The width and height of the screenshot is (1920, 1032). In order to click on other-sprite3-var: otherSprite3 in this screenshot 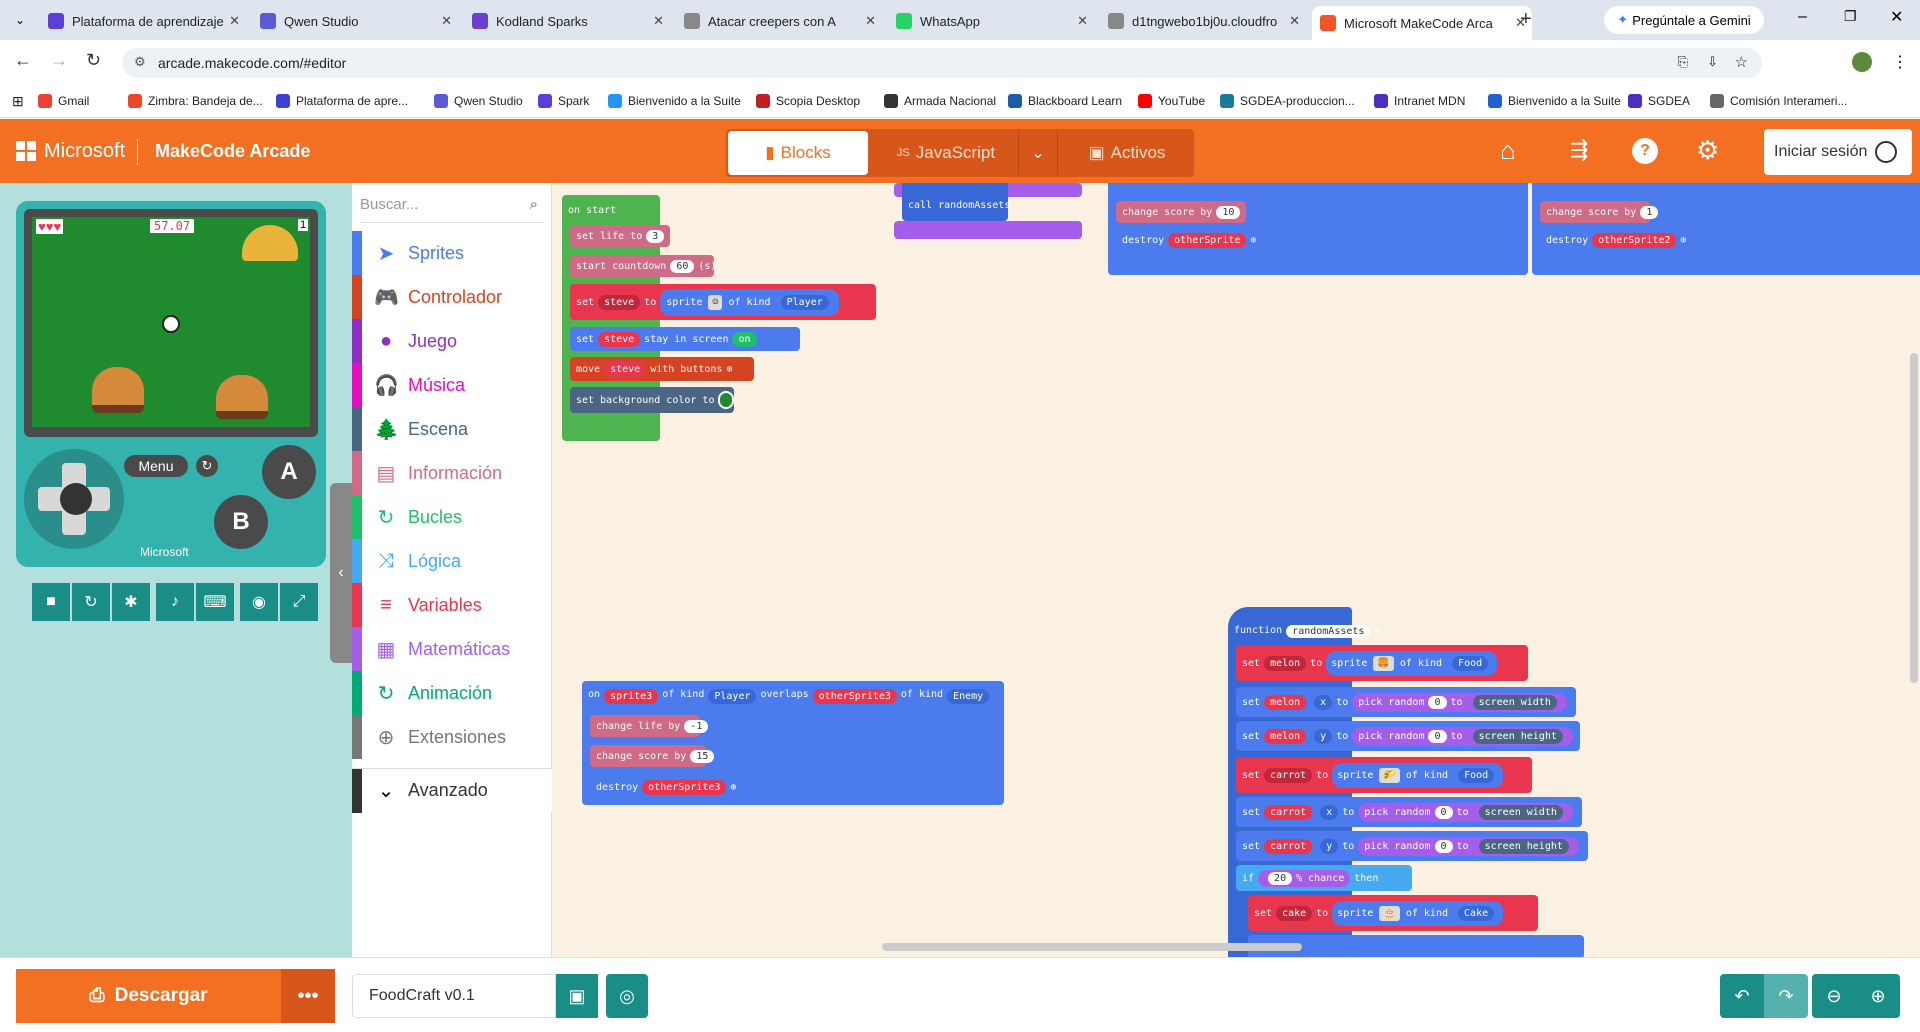, I will do `click(854, 696)`.